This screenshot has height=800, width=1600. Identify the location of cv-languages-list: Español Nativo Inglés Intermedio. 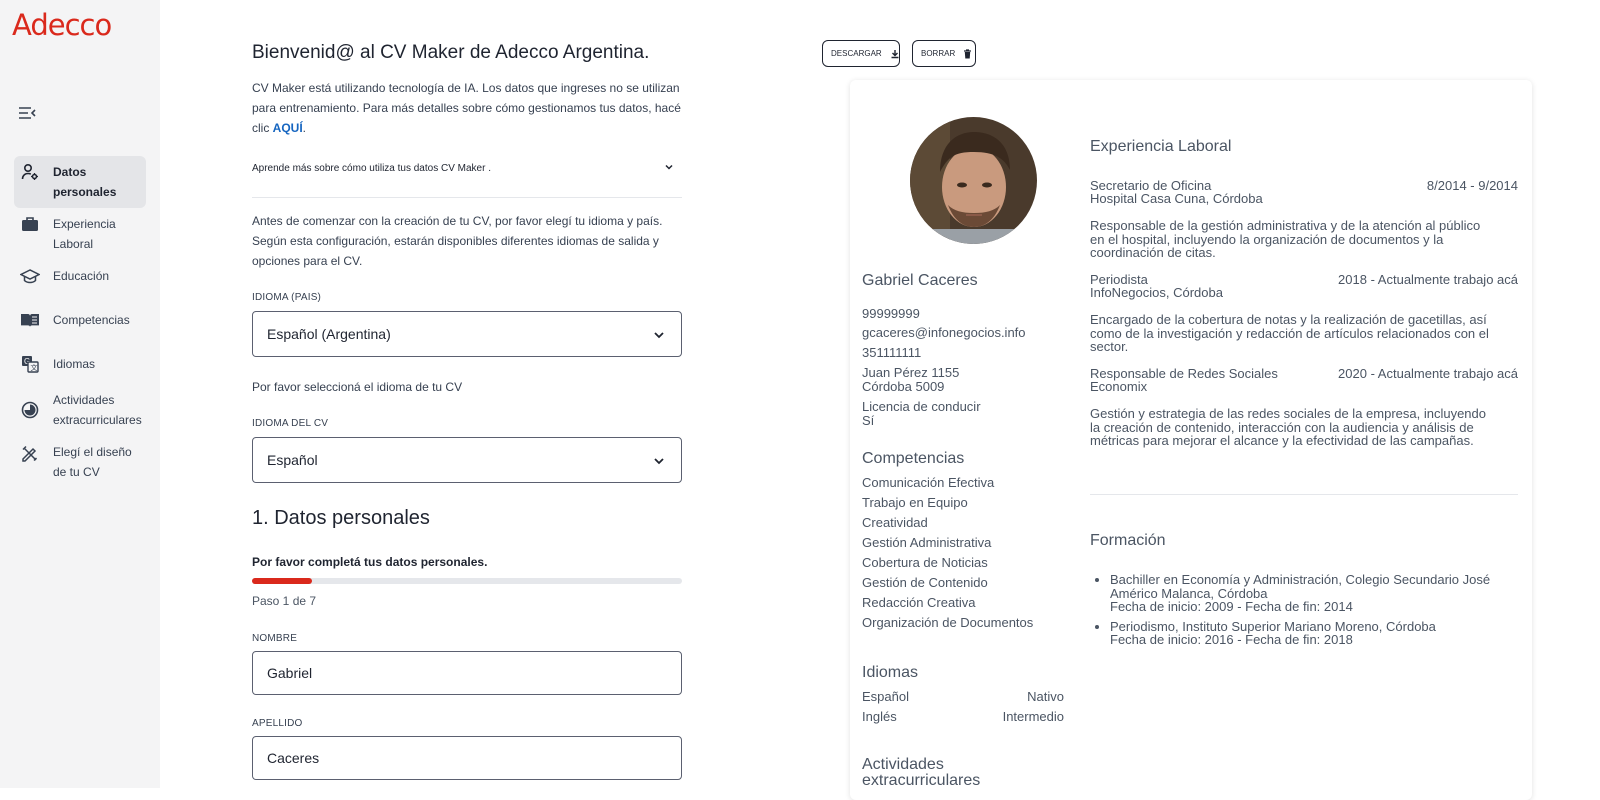
(963, 707).